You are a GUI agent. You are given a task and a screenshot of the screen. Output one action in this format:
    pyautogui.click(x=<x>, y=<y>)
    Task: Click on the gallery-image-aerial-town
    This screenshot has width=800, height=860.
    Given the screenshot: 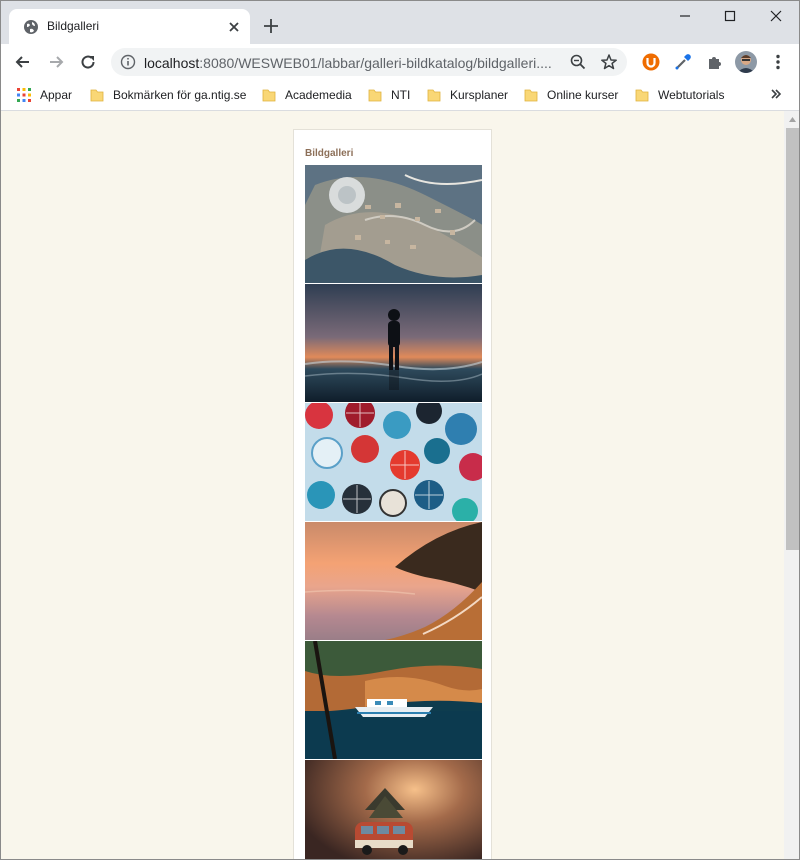 What is the action you would take?
    pyautogui.click(x=393, y=224)
    